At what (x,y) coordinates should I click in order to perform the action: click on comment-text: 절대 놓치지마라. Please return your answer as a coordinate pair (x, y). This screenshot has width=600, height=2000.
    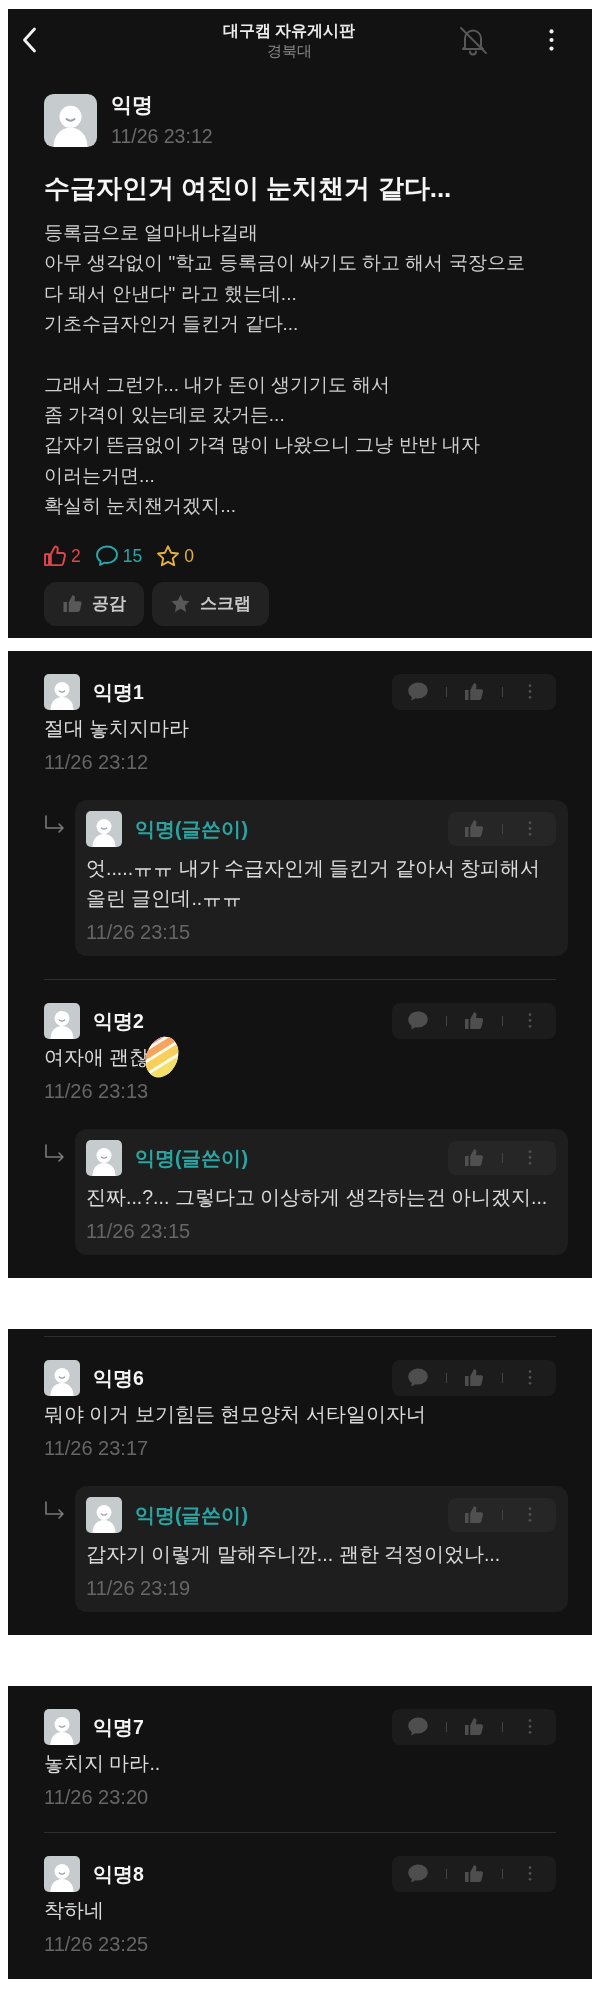
    Looking at the image, I should click on (117, 728).